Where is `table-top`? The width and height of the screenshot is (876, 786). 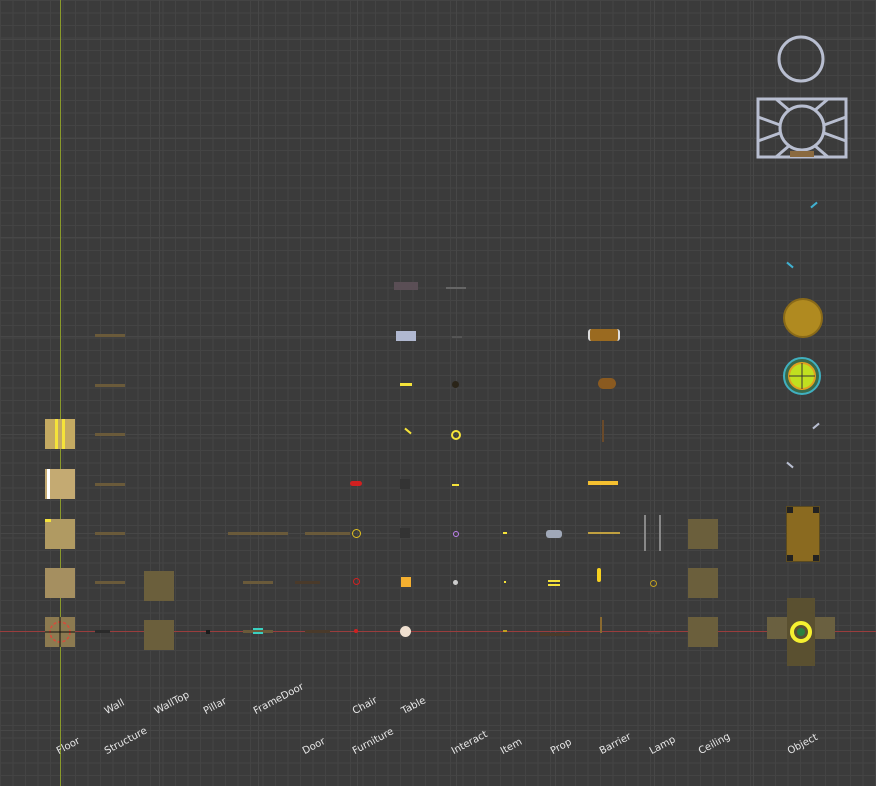 table-top is located at coordinates (406, 286).